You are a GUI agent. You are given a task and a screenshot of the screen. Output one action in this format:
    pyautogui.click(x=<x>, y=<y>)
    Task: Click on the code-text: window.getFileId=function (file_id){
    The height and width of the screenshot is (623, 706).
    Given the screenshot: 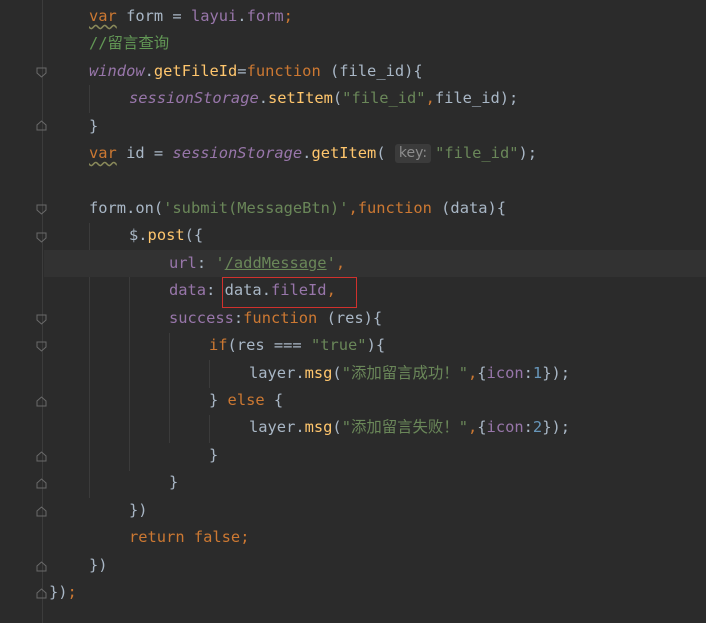 What is the action you would take?
    pyautogui.click(x=256, y=71)
    